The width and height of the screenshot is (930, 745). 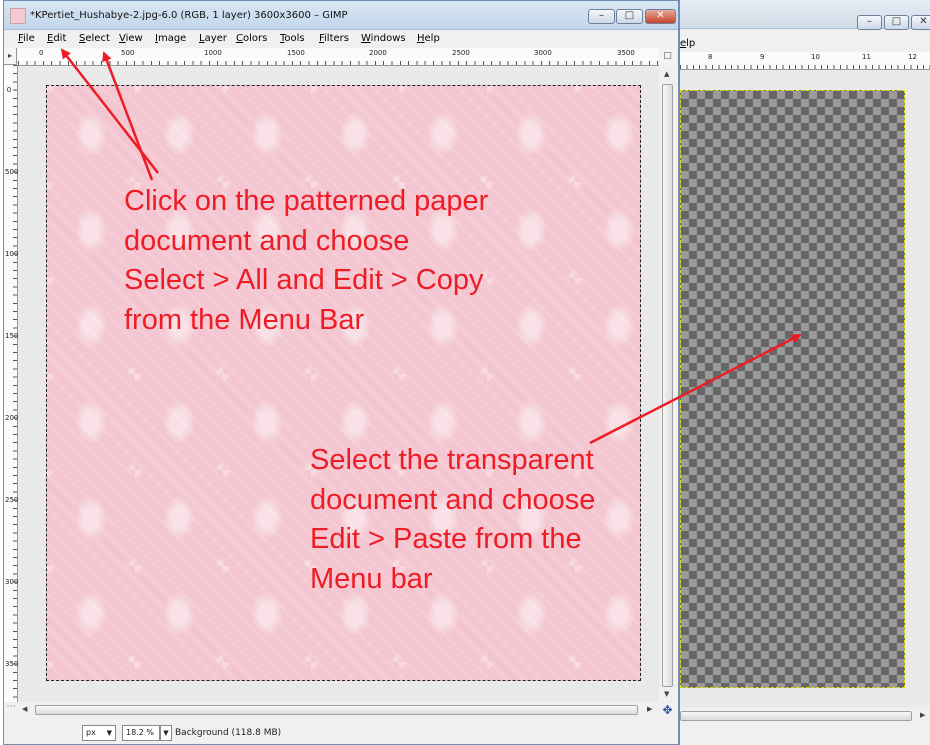 I want to click on zoom-dropdown: ▼, so click(x=166, y=733).